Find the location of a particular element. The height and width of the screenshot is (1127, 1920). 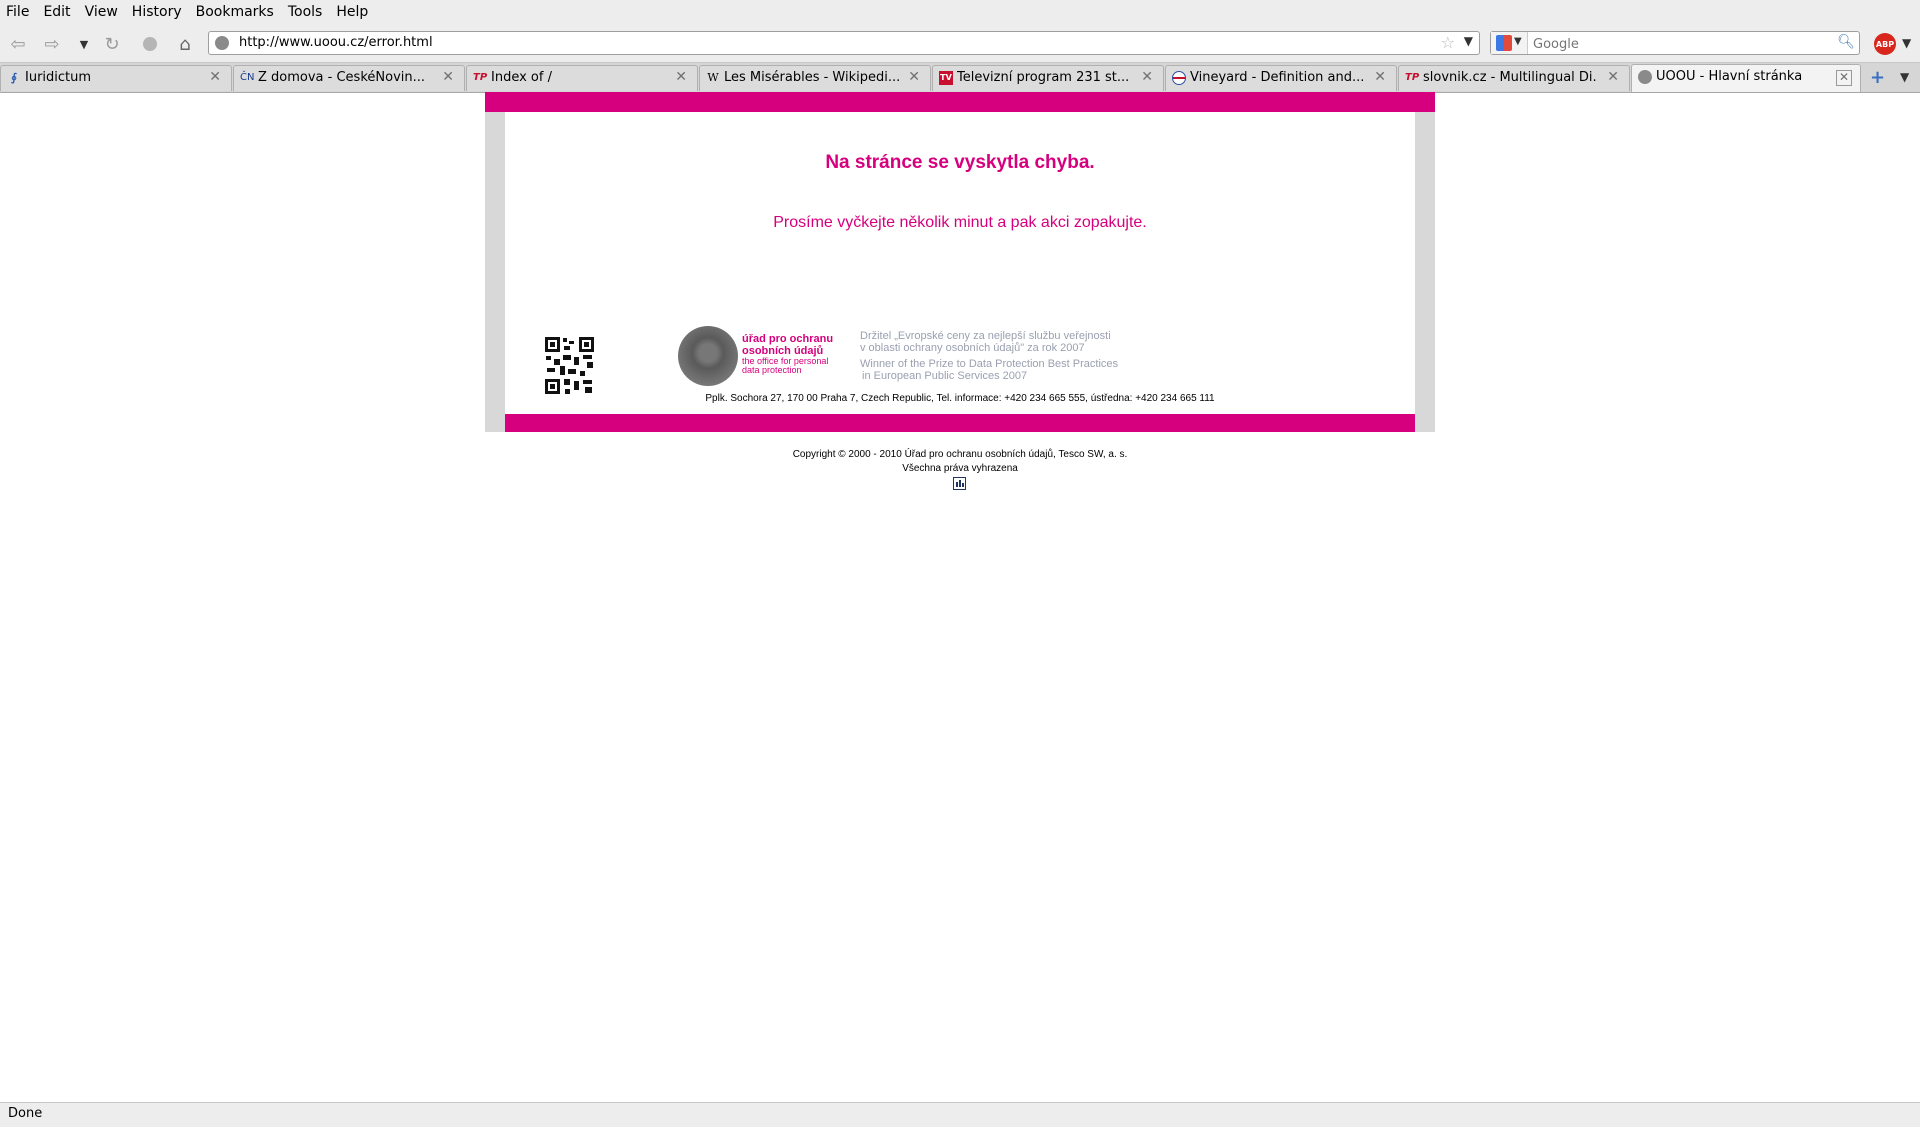

top-brand-bar is located at coordinates (960, 102).